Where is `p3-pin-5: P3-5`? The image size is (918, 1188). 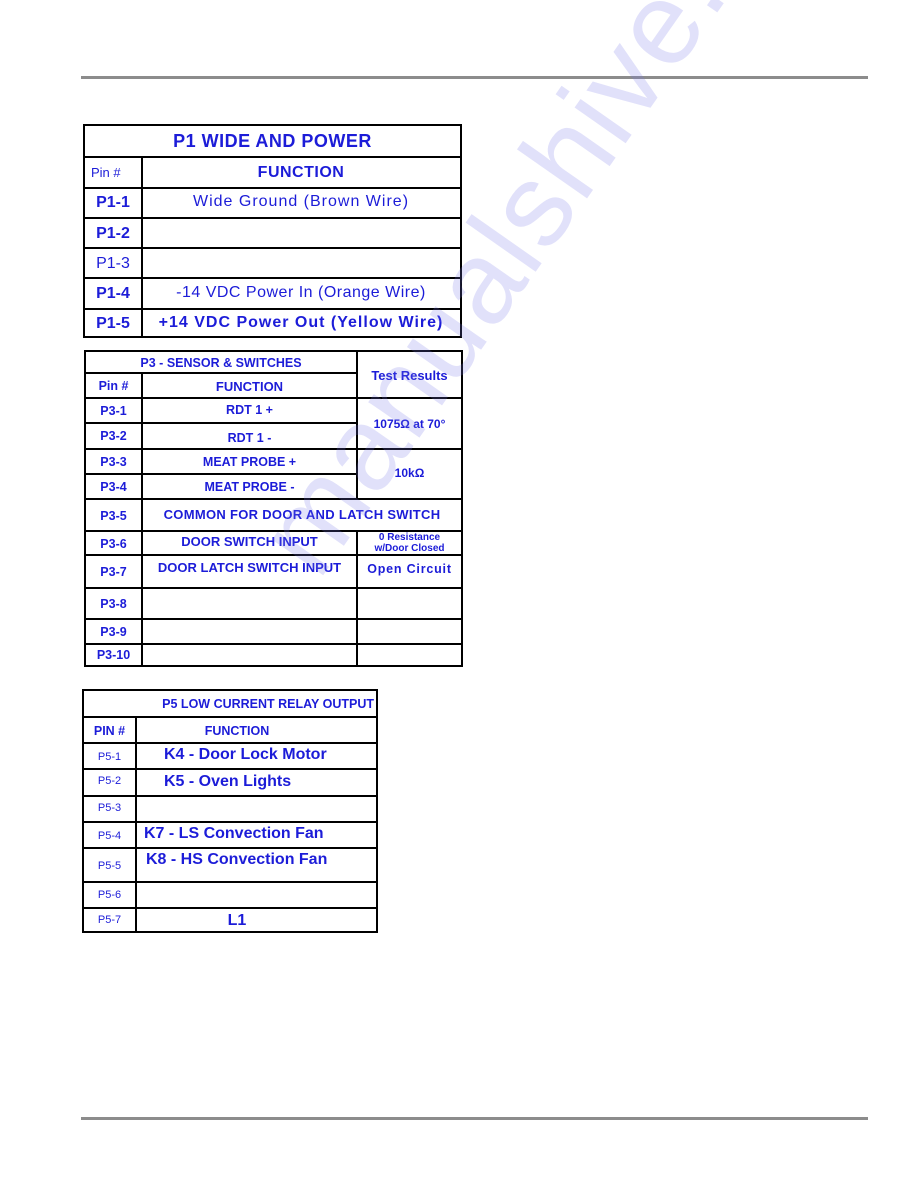
p3-pin-5: P3-5 is located at coordinates (113, 515).